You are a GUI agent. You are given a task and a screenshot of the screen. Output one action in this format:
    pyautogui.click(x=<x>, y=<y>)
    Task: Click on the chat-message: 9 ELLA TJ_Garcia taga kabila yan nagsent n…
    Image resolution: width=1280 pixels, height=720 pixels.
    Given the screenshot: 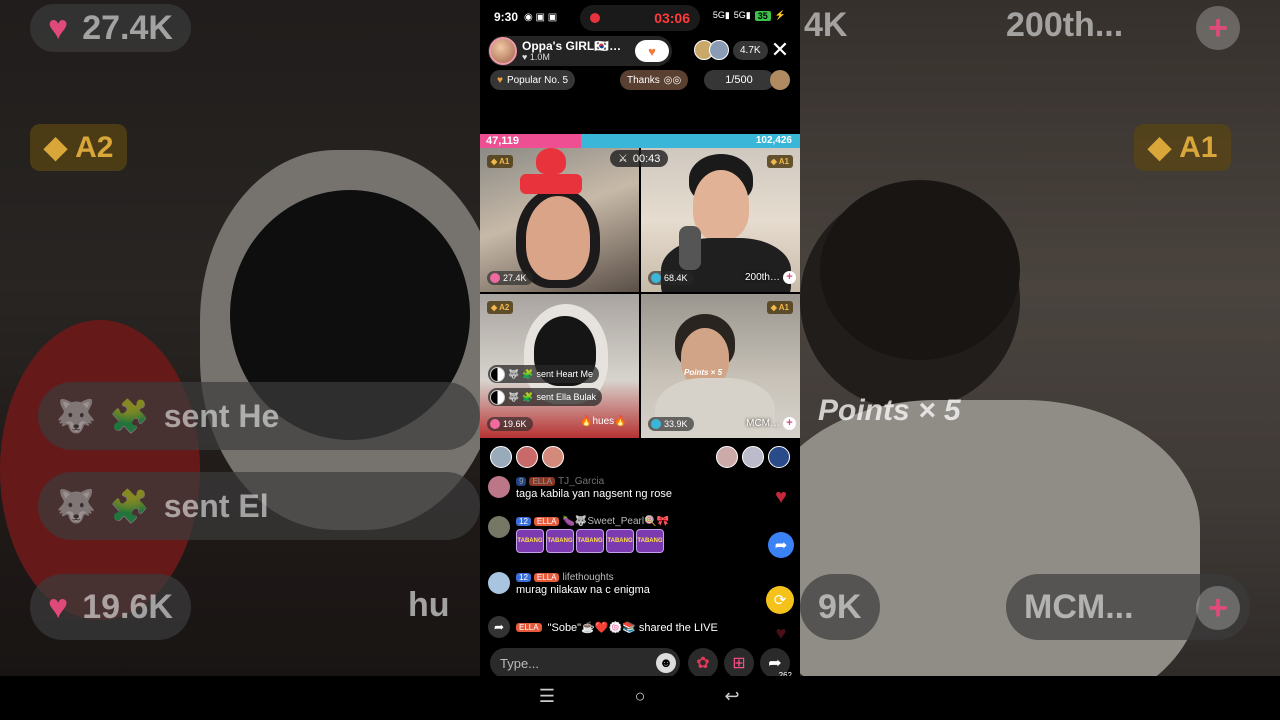 What is the action you would take?
    pyautogui.click(x=580, y=488)
    